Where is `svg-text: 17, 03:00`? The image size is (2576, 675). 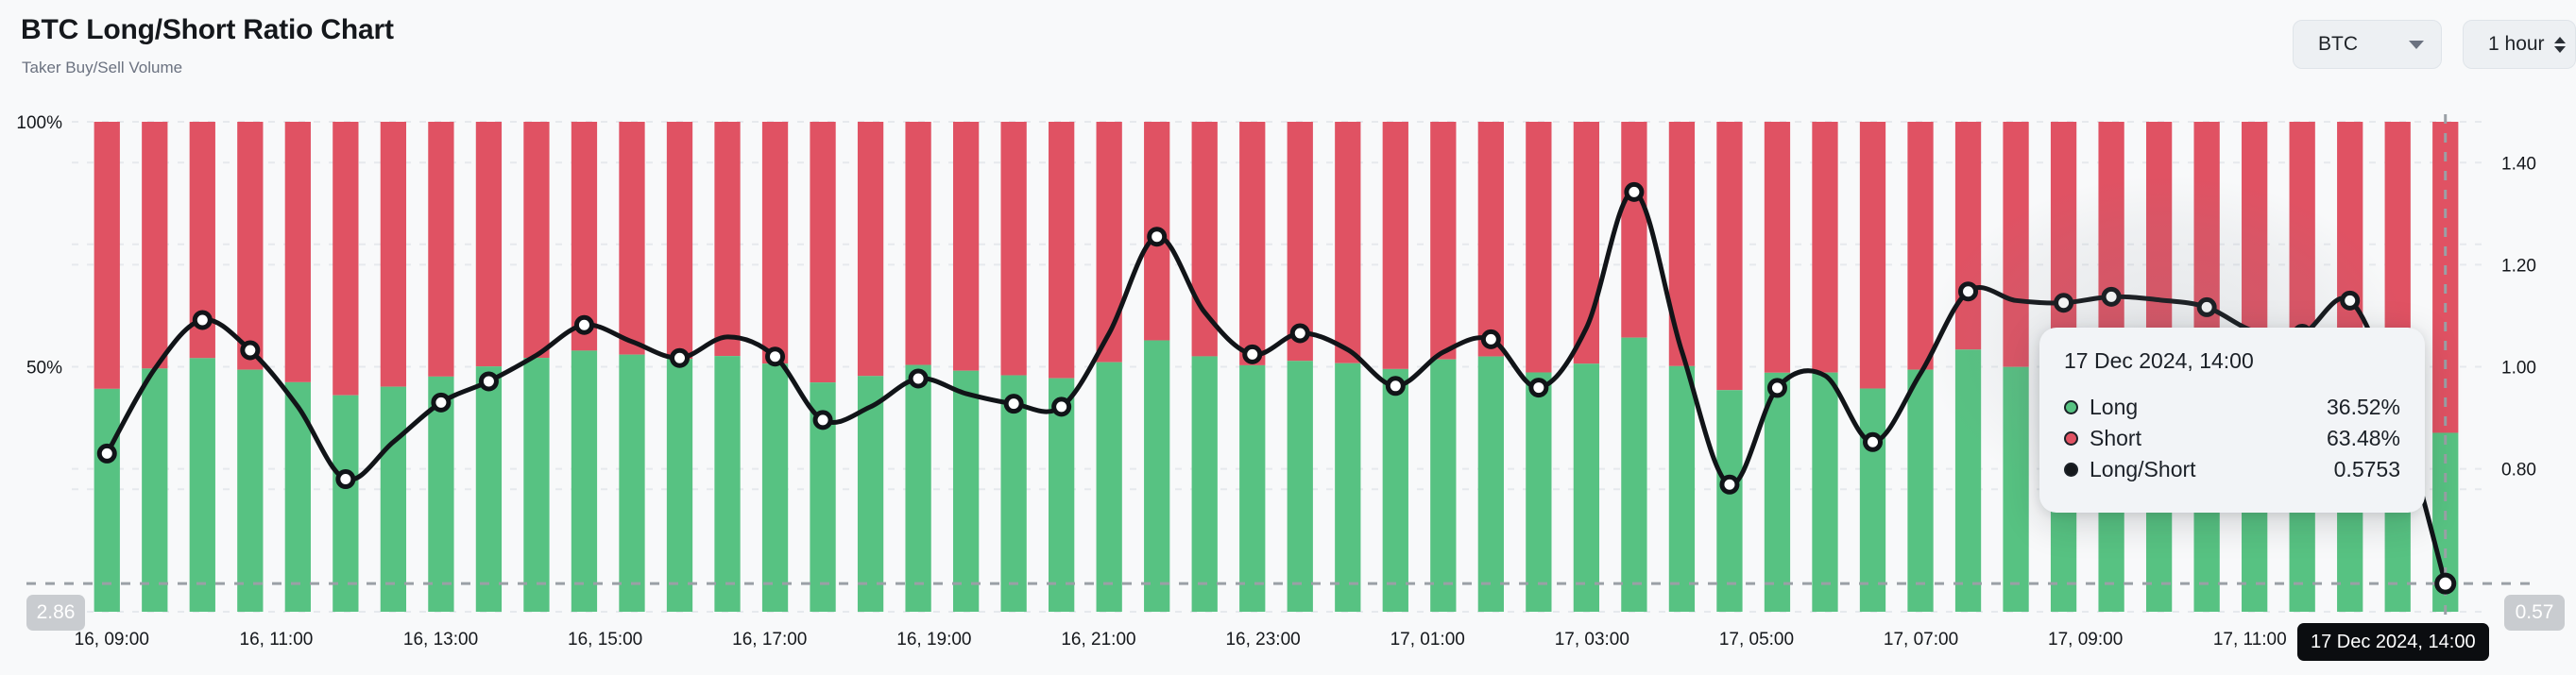
svg-text: 17, 03:00 is located at coordinates (1592, 640).